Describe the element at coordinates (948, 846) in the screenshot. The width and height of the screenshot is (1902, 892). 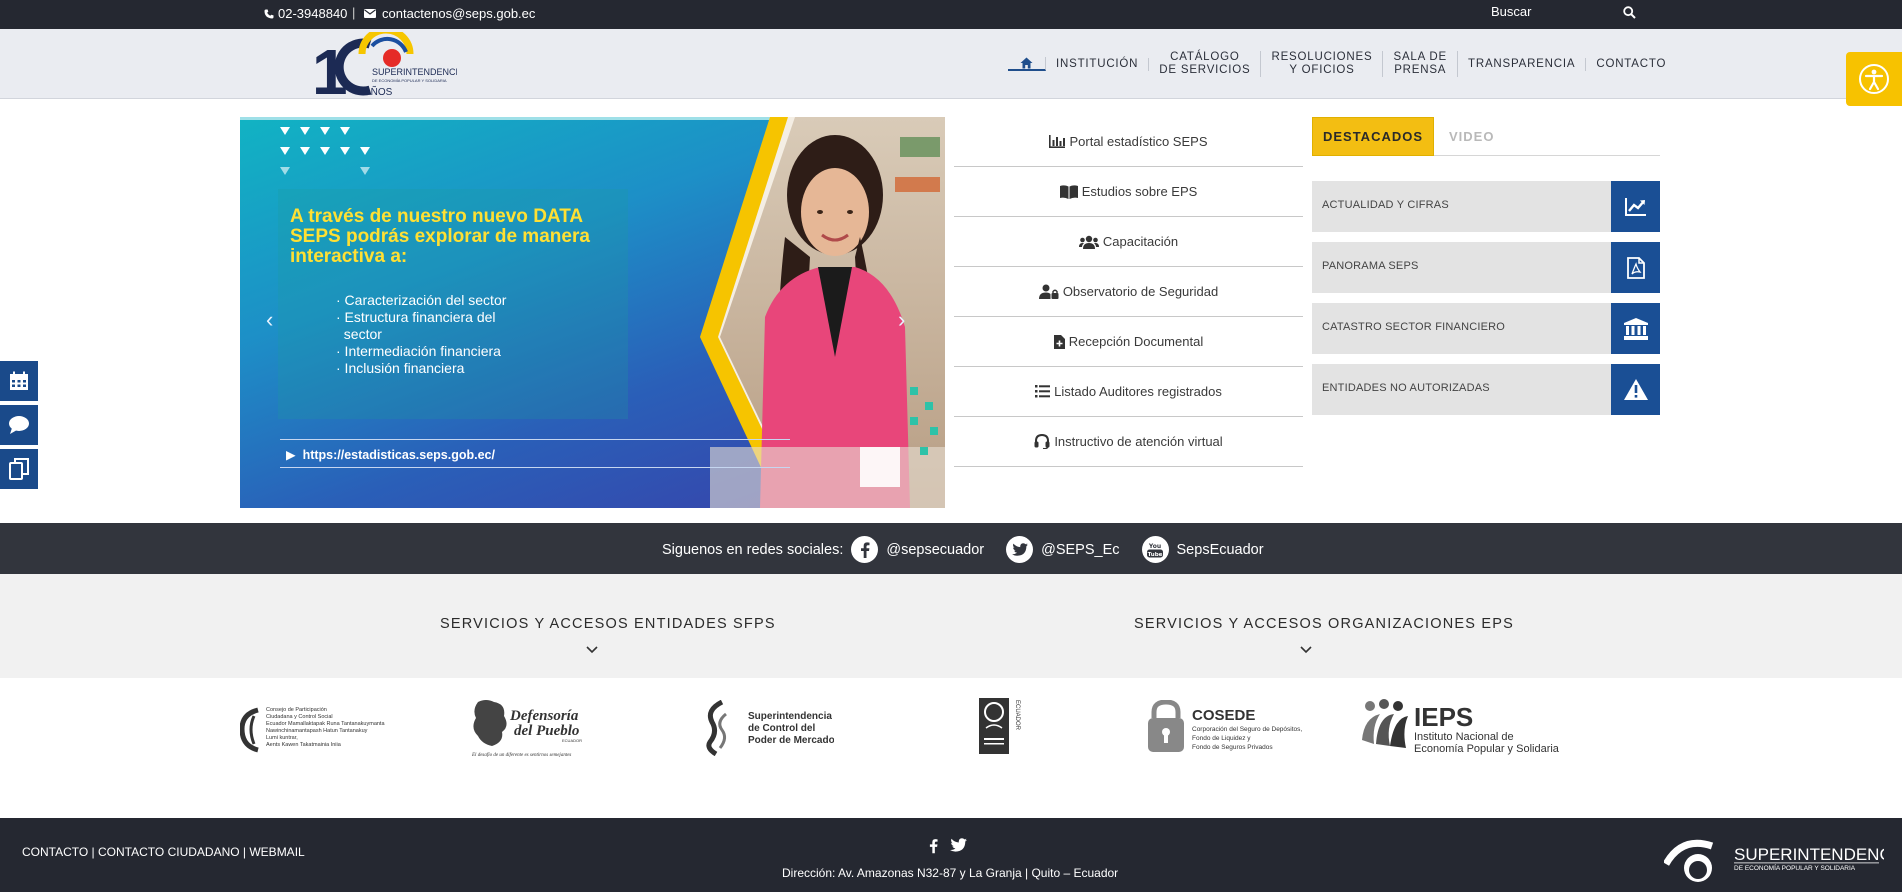
I see `footer-social` at that location.